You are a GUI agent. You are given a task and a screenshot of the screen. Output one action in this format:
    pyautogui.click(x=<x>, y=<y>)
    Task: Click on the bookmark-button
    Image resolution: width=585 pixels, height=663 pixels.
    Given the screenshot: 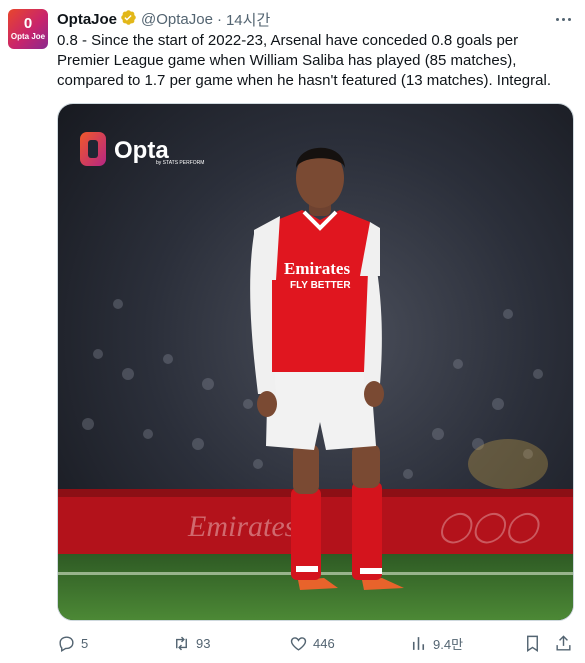 What is the action you would take?
    pyautogui.click(x=535, y=643)
    